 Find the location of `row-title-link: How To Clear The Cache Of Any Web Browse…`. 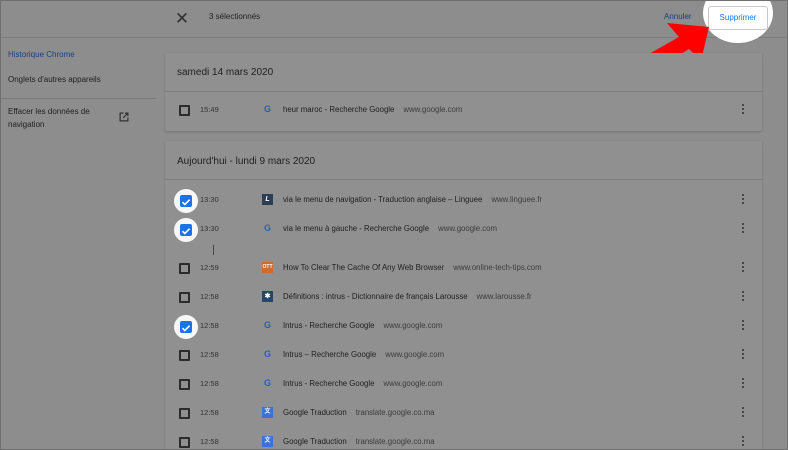

row-title-link: How To Clear The Cache Of Any Web Browse… is located at coordinates (412, 267).